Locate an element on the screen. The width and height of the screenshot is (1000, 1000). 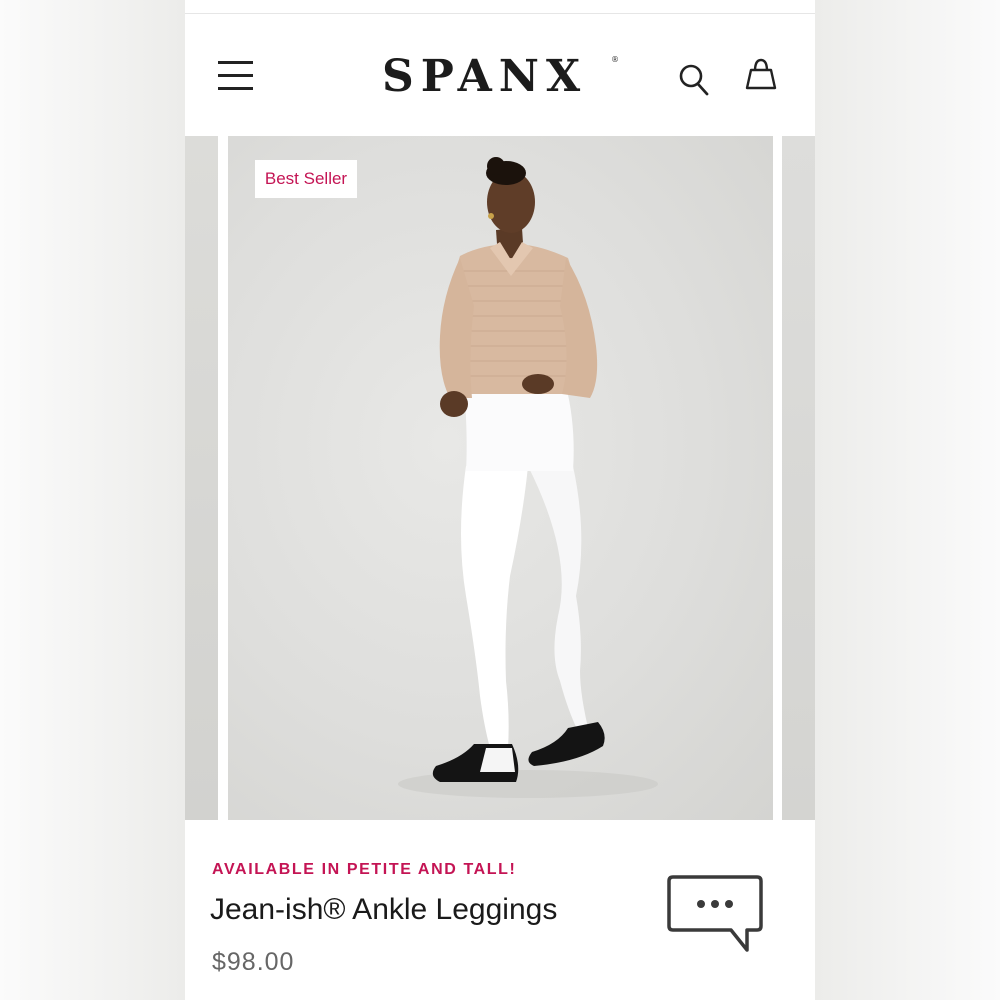
registered-mark: ® is located at coordinates (615, 59).